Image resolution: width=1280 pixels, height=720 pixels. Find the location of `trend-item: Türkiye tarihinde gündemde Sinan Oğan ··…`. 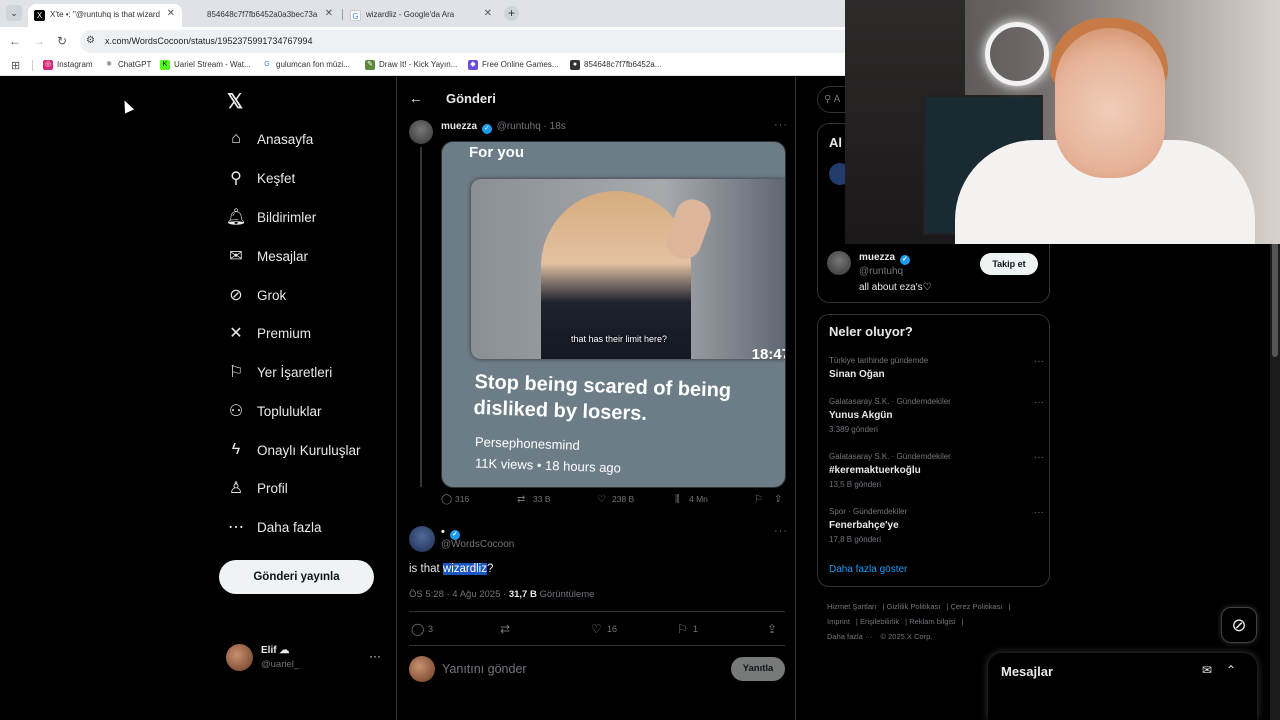

trend-item: Türkiye tarihinde gündemde Sinan Oğan ··… is located at coordinates (936, 368).